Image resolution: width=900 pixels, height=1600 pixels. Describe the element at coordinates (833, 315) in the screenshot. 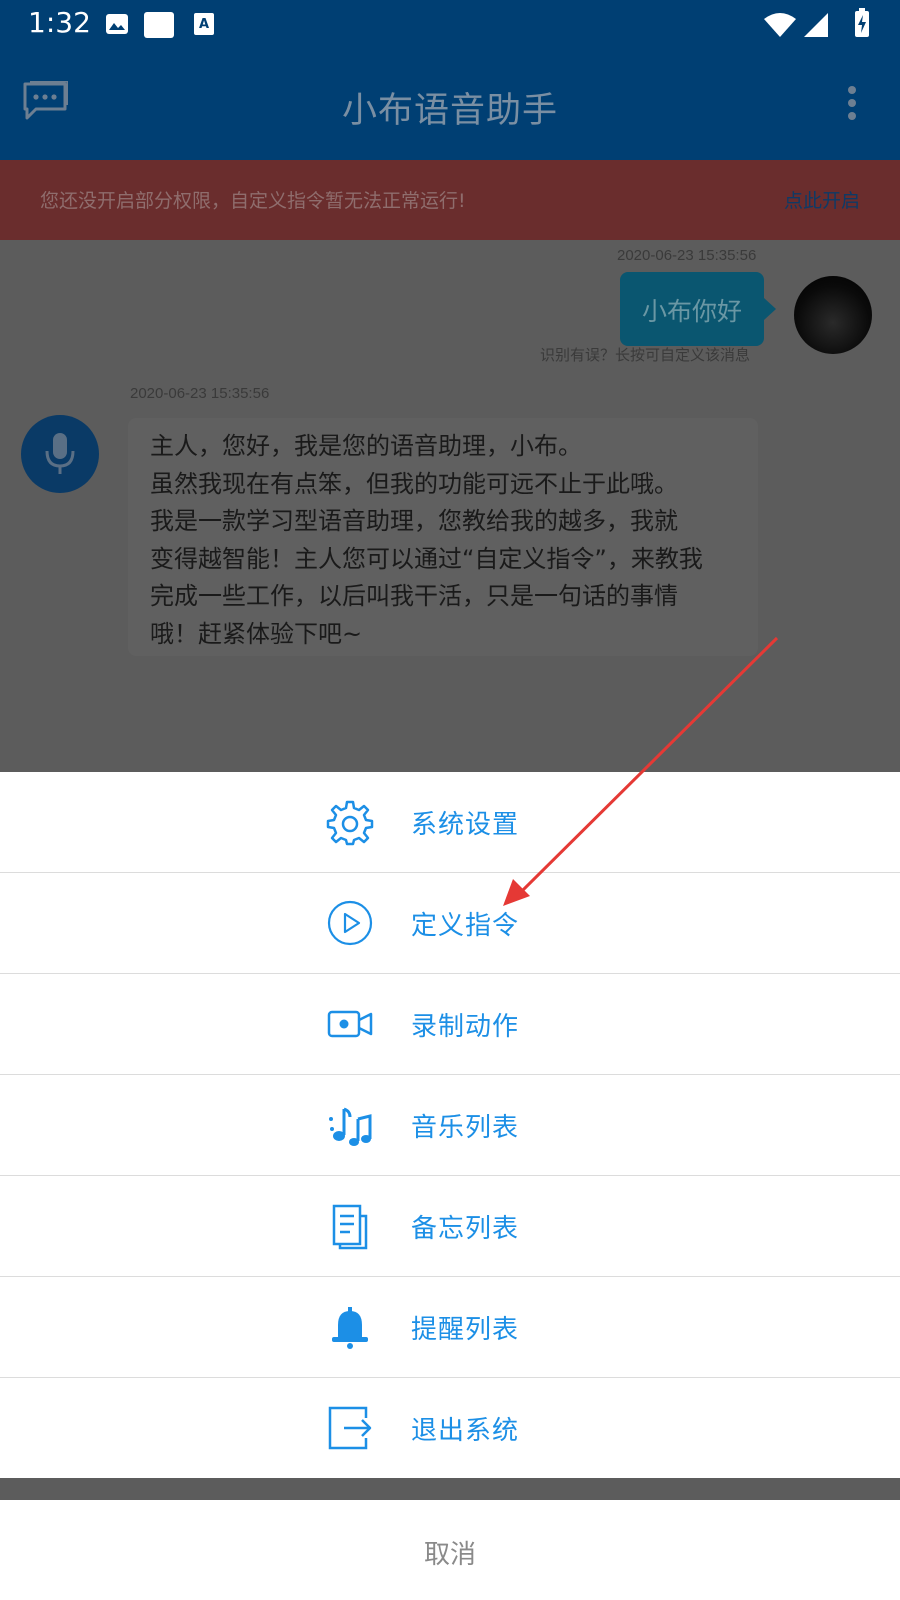

I see `user-avatar` at that location.